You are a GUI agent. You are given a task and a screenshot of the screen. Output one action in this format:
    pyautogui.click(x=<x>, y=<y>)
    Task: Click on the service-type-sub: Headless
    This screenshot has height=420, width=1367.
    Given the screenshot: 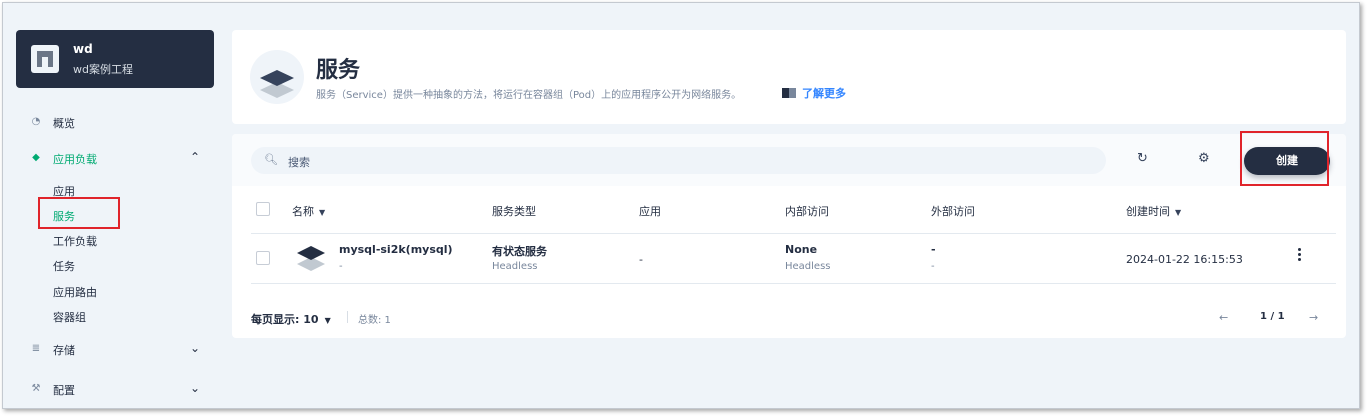 What is the action you would take?
    pyautogui.click(x=515, y=266)
    